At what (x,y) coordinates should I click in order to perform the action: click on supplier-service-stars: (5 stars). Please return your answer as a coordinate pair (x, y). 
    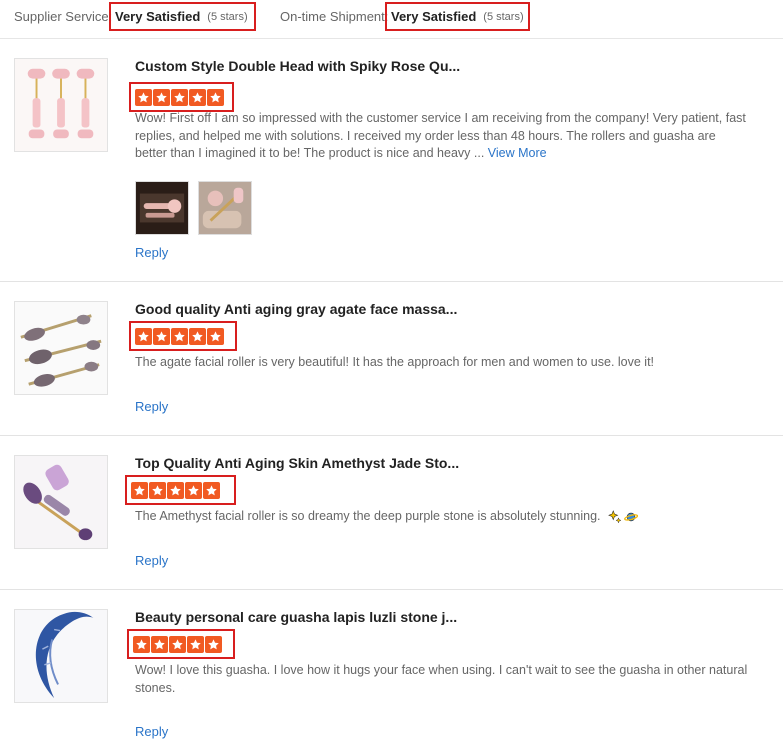
    Looking at the image, I should click on (227, 16).